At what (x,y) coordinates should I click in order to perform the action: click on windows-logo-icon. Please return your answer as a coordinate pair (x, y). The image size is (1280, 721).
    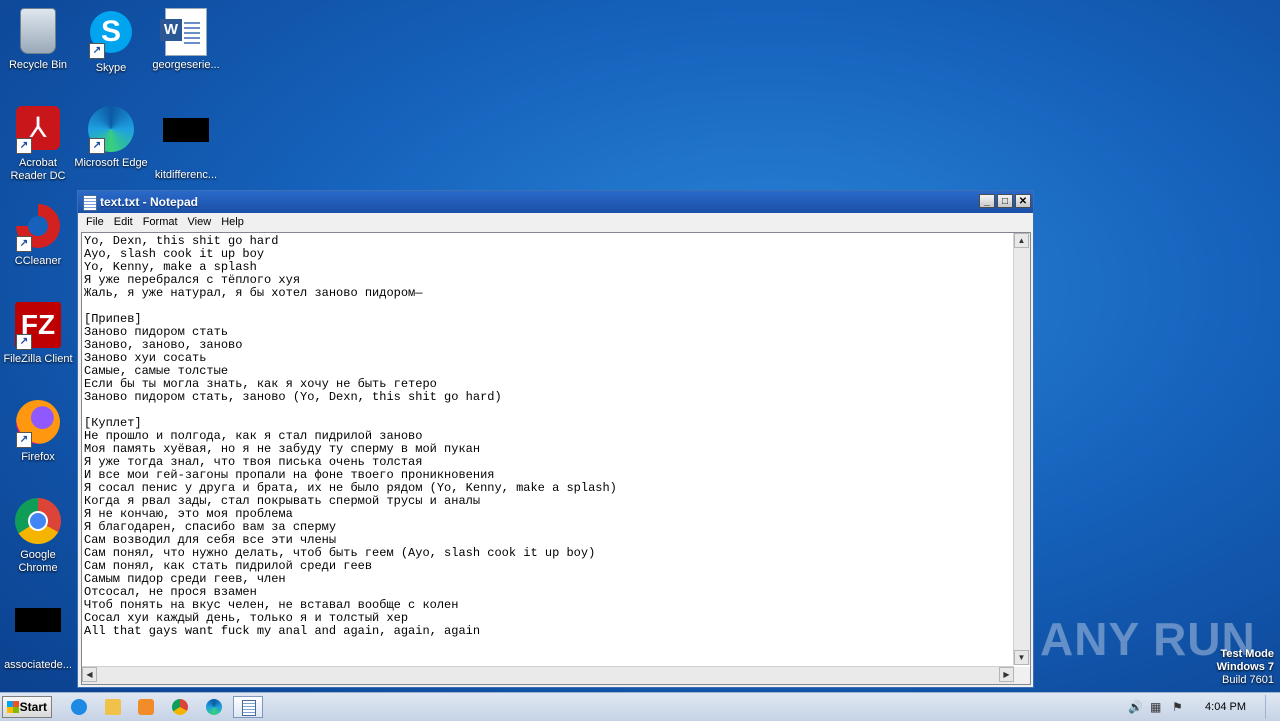
    Looking at the image, I should click on (13, 707).